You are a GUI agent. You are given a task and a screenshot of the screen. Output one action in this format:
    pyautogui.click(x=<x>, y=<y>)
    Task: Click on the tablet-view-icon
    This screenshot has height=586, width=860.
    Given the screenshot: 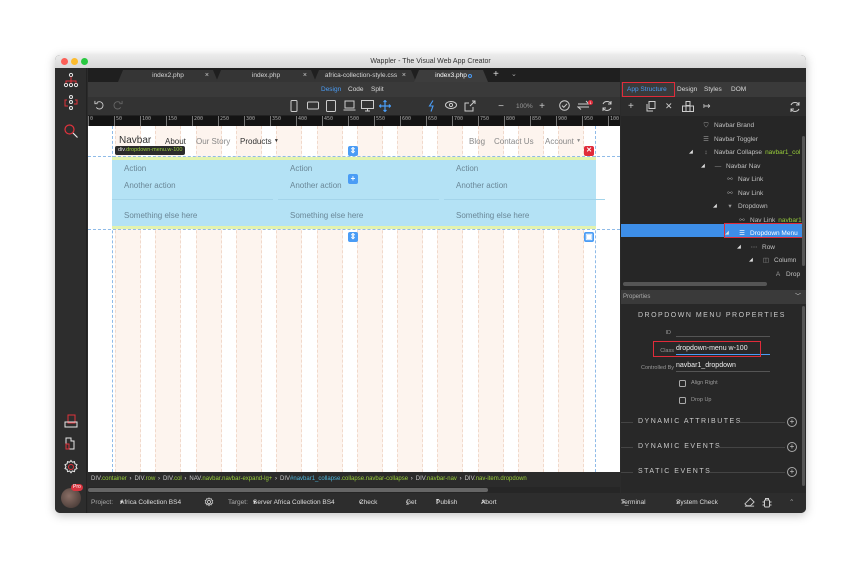 What is the action you would take?
    pyautogui.click(x=332, y=106)
    